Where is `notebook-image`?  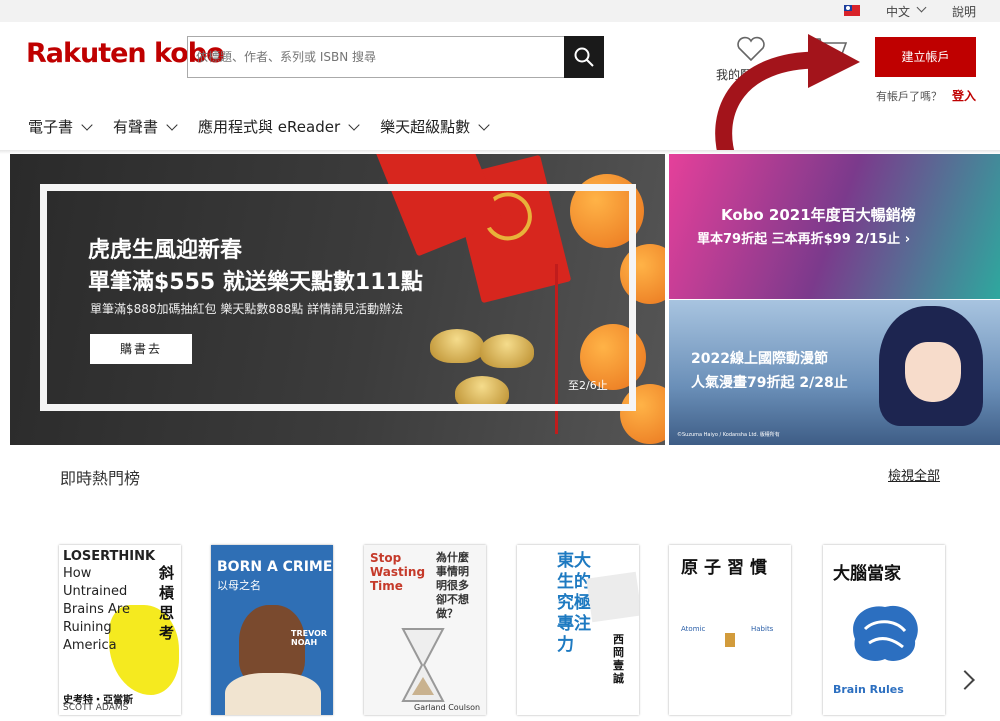
notebook-image is located at coordinates (612, 597).